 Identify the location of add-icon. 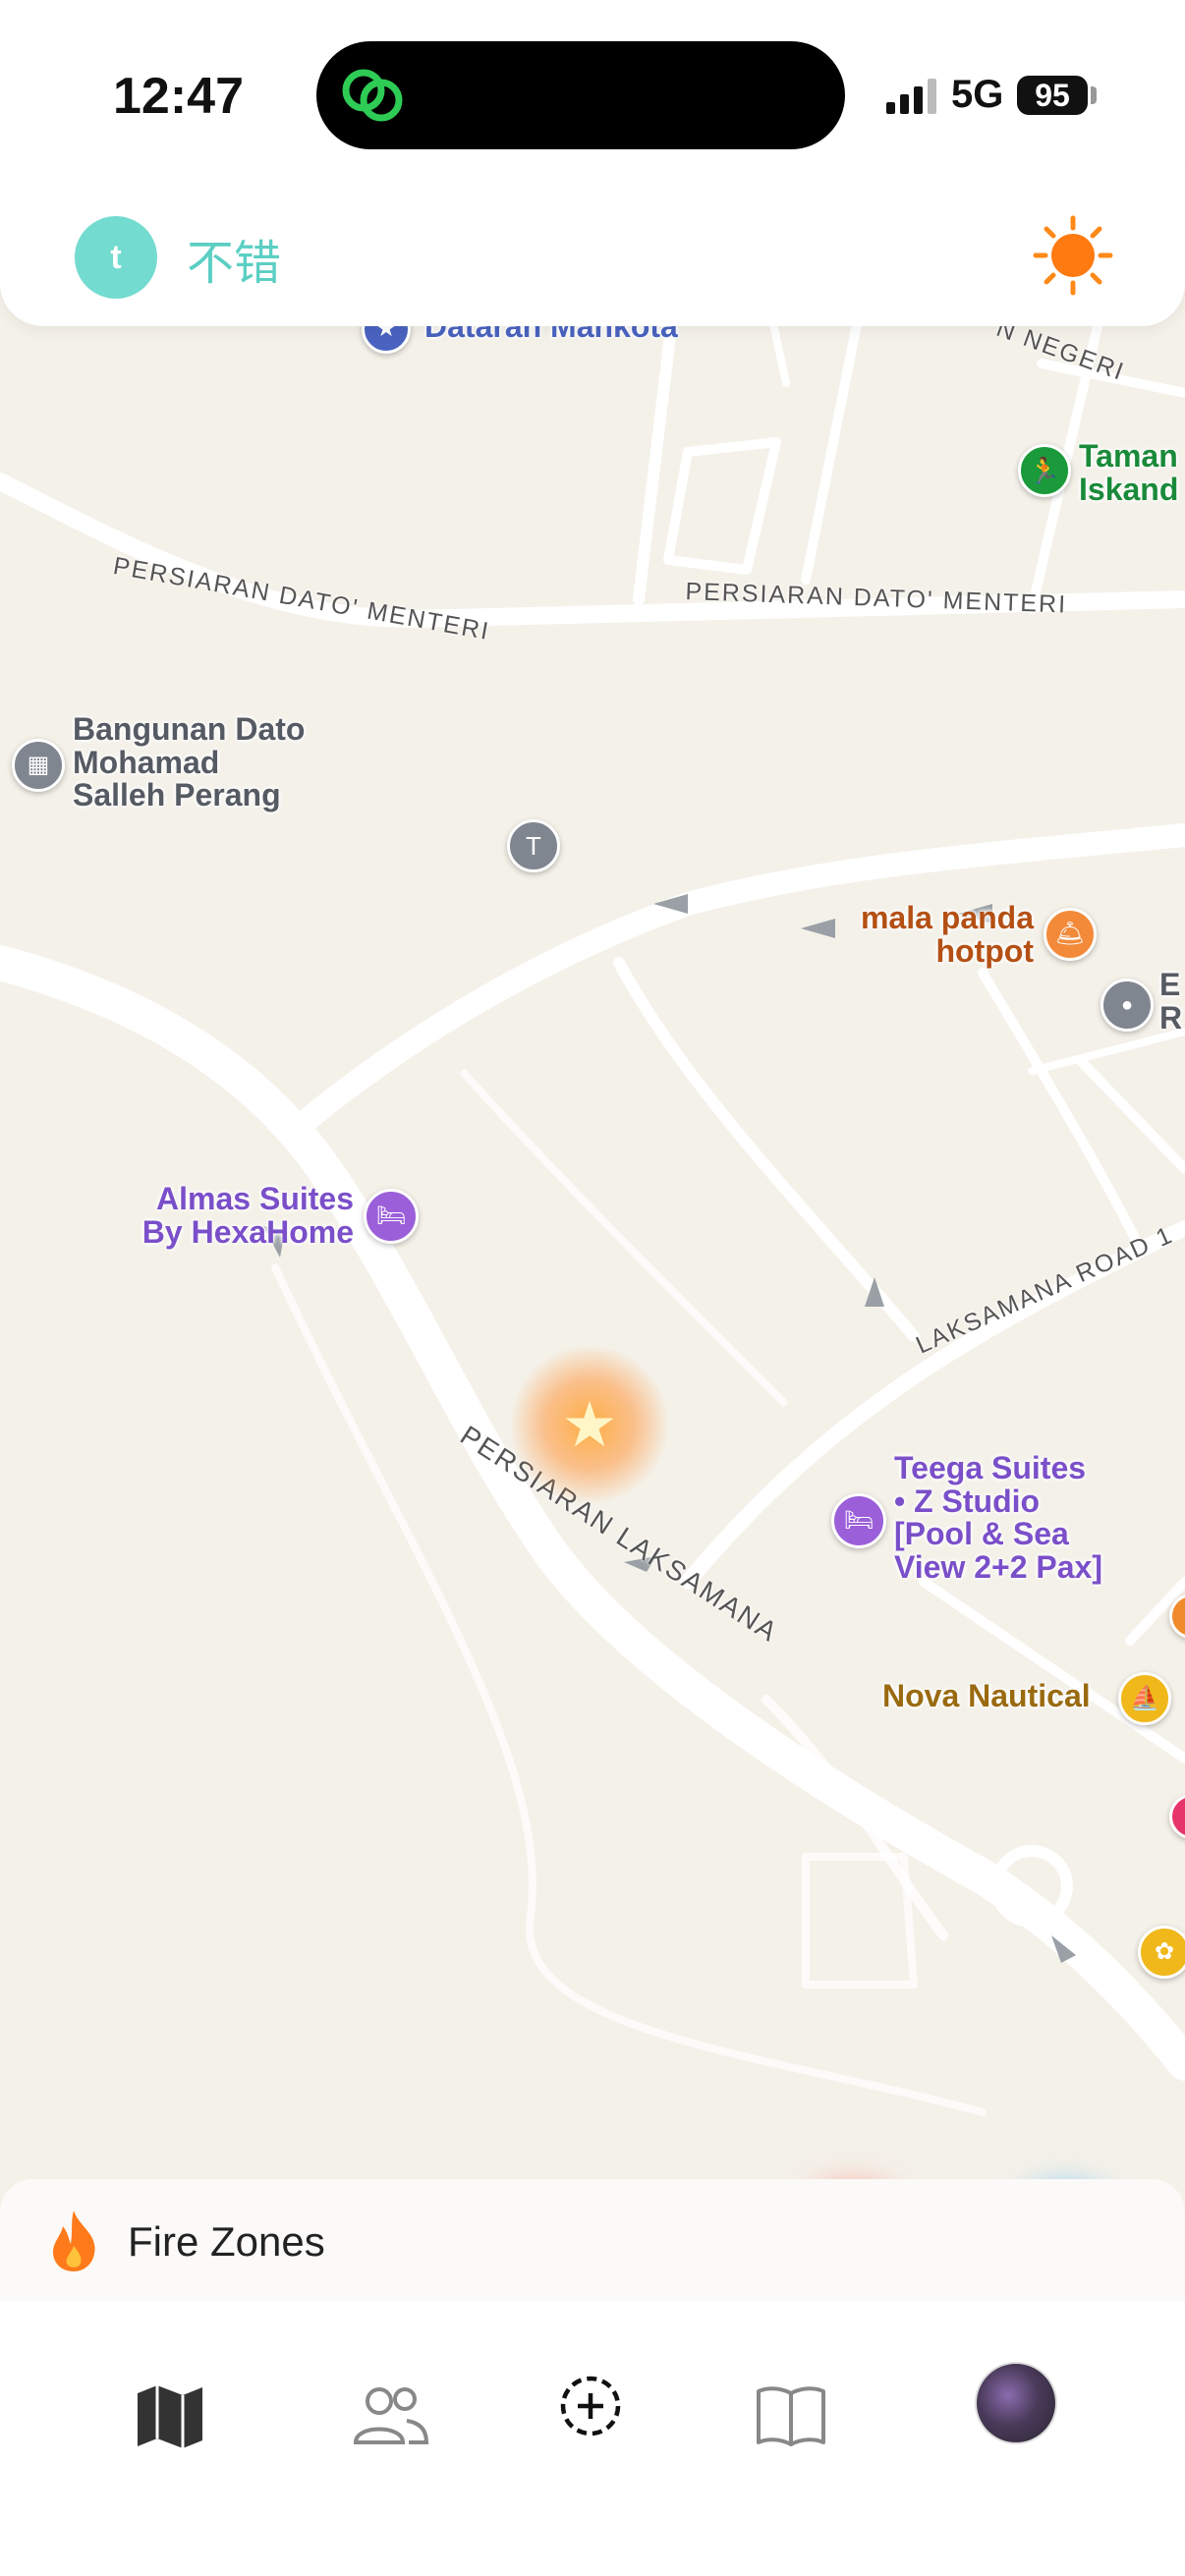
(591, 2406).